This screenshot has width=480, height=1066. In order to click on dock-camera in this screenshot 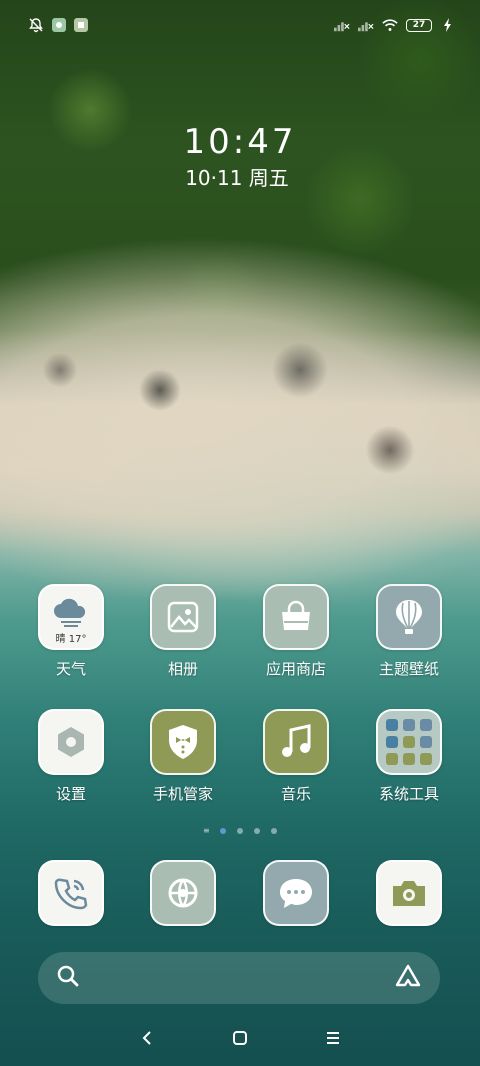, I will do `click(409, 893)`.